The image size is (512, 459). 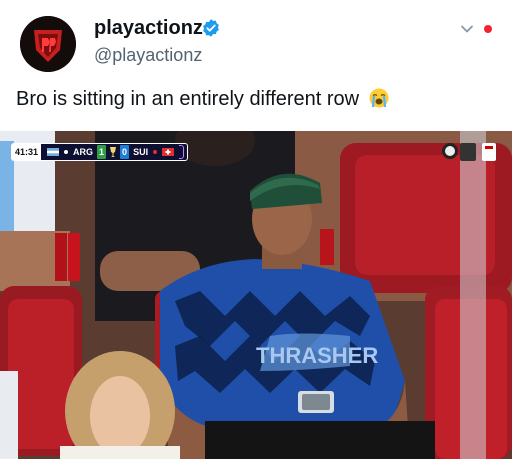 What do you see at coordinates (182, 152) in the screenshot?
I see `scorebug-end-cap` at bounding box center [182, 152].